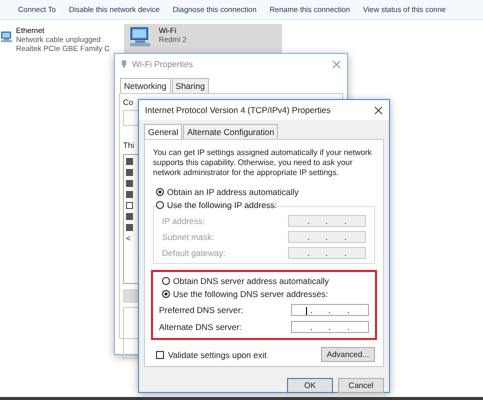 Image resolution: width=483 pixels, height=400 pixels. What do you see at coordinates (361, 385) in the screenshot?
I see `cancel-button: Cancel` at bounding box center [361, 385].